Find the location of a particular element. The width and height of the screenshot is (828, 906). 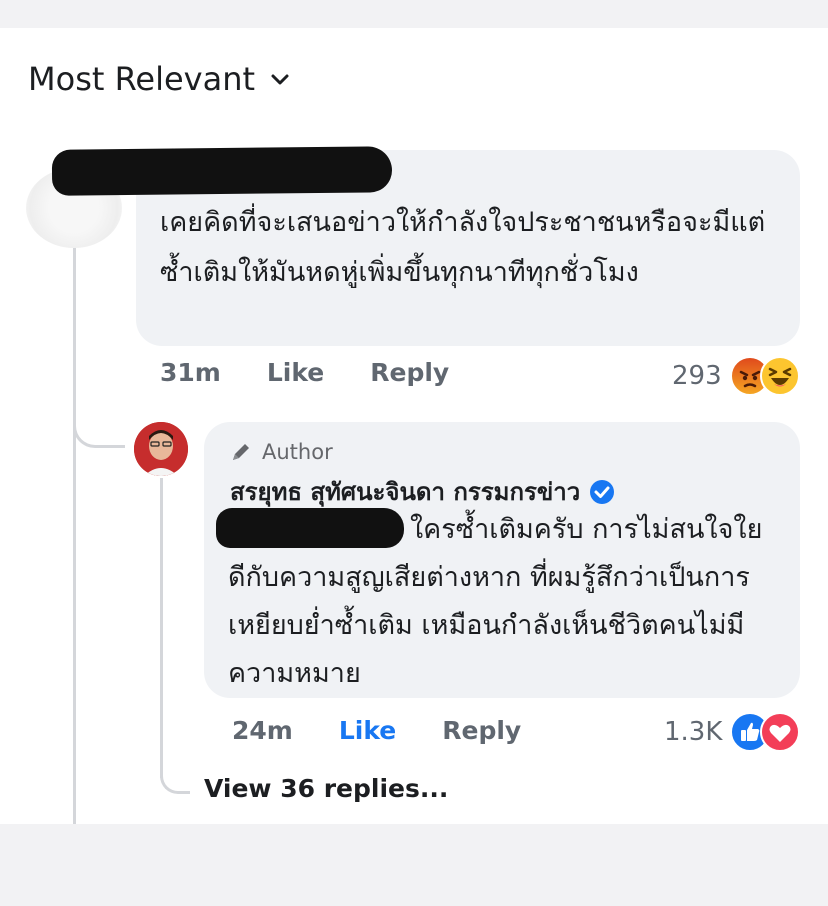

reply-time: 24m is located at coordinates (262, 730).